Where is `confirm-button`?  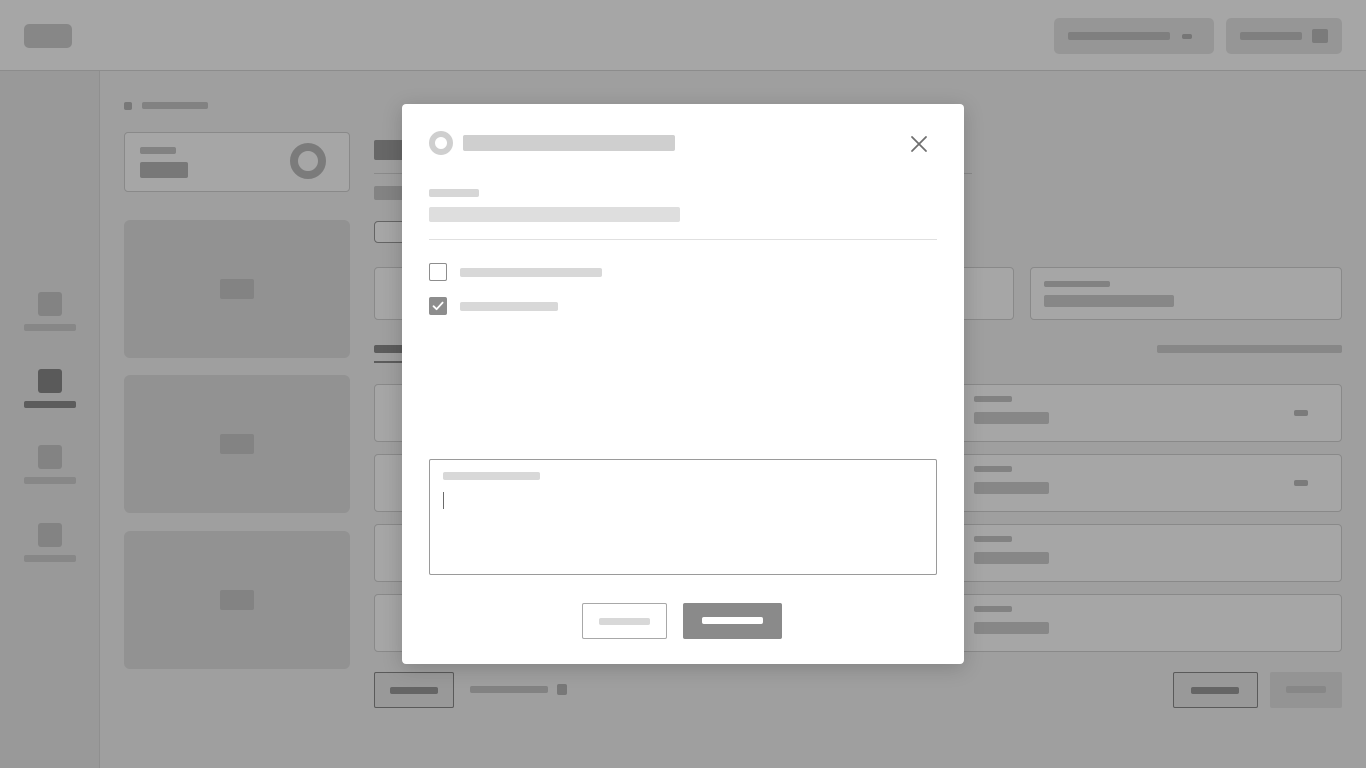
confirm-button is located at coordinates (732, 621).